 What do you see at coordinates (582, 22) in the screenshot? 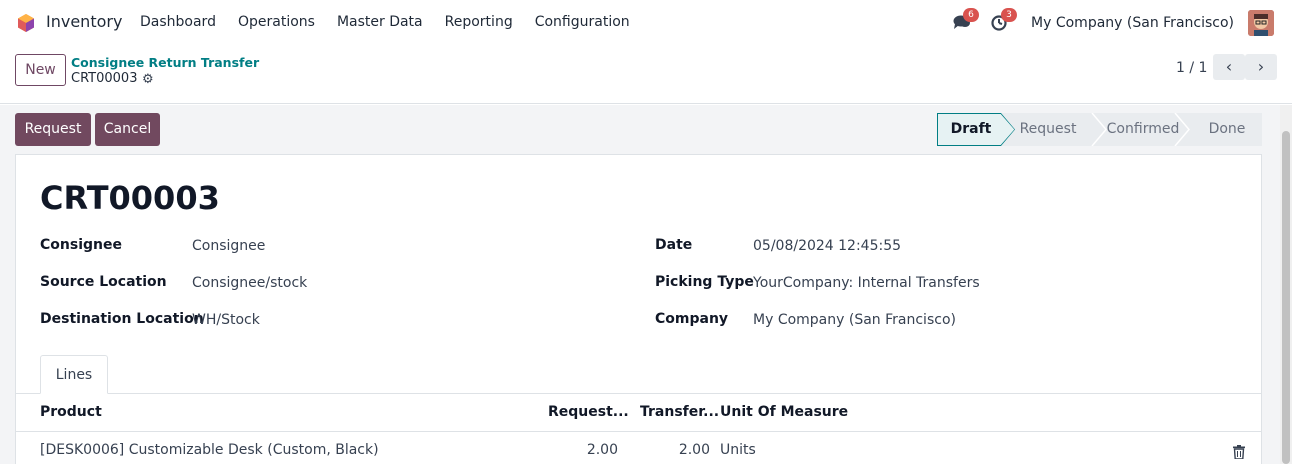
I see `menu-configuration: Configuration` at bounding box center [582, 22].